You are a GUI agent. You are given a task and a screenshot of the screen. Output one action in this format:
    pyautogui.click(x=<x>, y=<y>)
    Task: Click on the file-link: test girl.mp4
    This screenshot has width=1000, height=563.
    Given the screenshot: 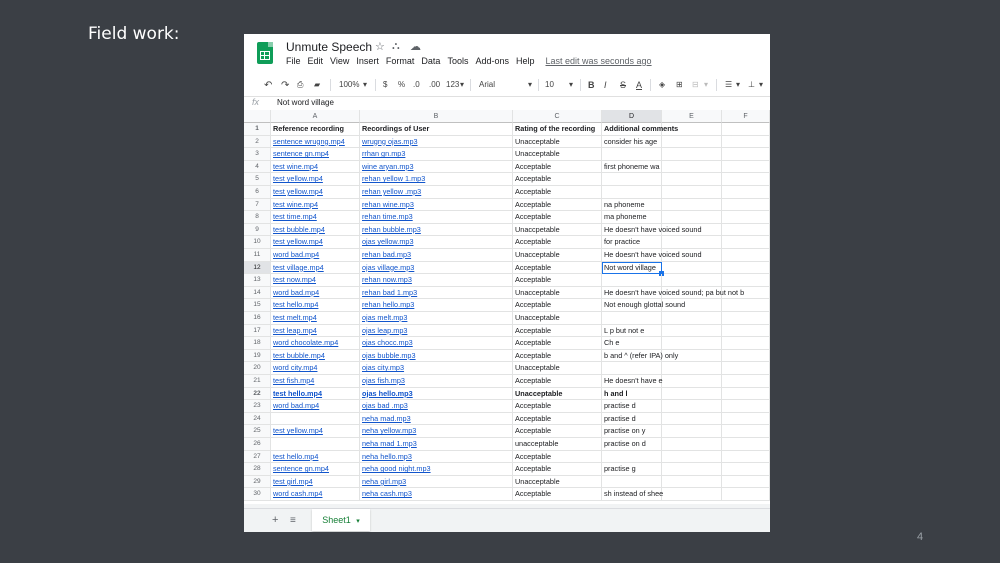 What is the action you would take?
    pyautogui.click(x=293, y=481)
    